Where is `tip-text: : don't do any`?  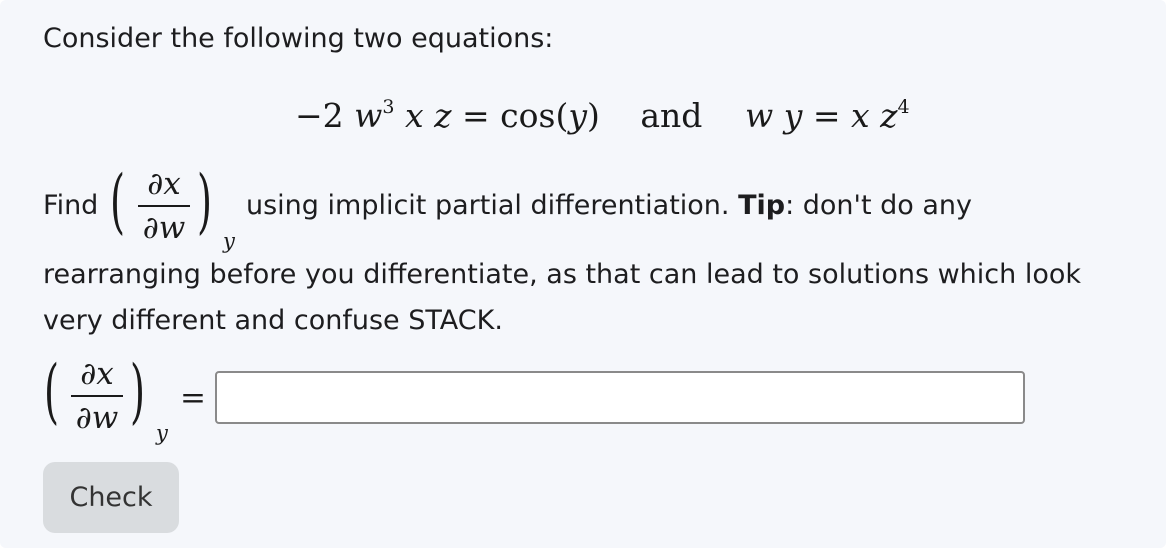 tip-text: : don't do any is located at coordinates (879, 205).